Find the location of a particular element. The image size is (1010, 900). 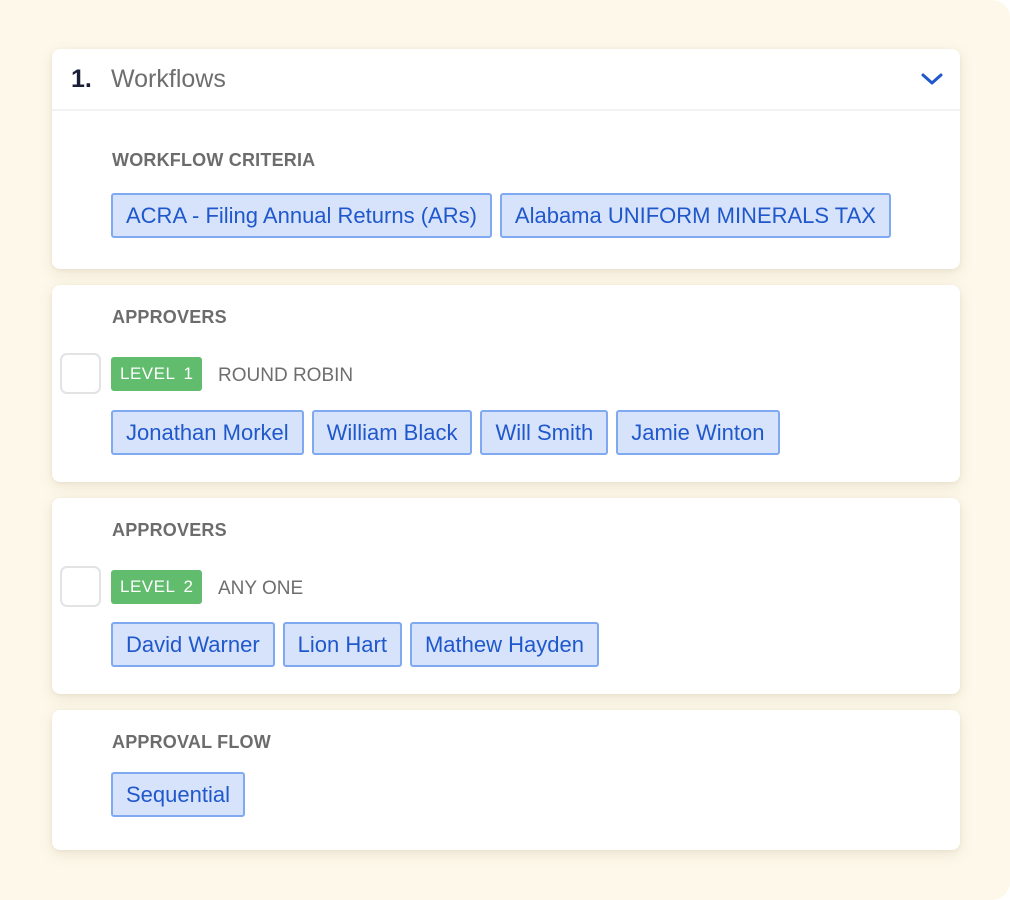

approver-chip: Mathew Hayden is located at coordinates (504, 644).